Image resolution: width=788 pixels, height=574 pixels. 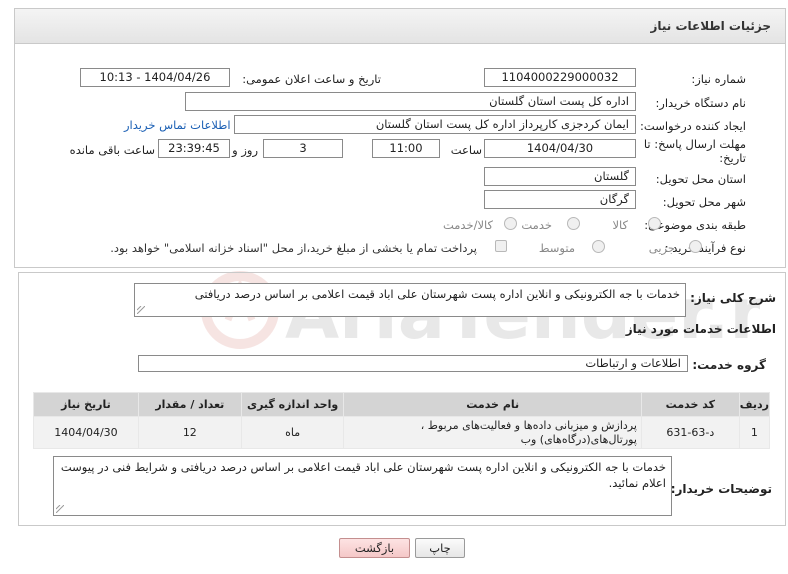 I want to click on category-service-radio, so click(x=573, y=223).